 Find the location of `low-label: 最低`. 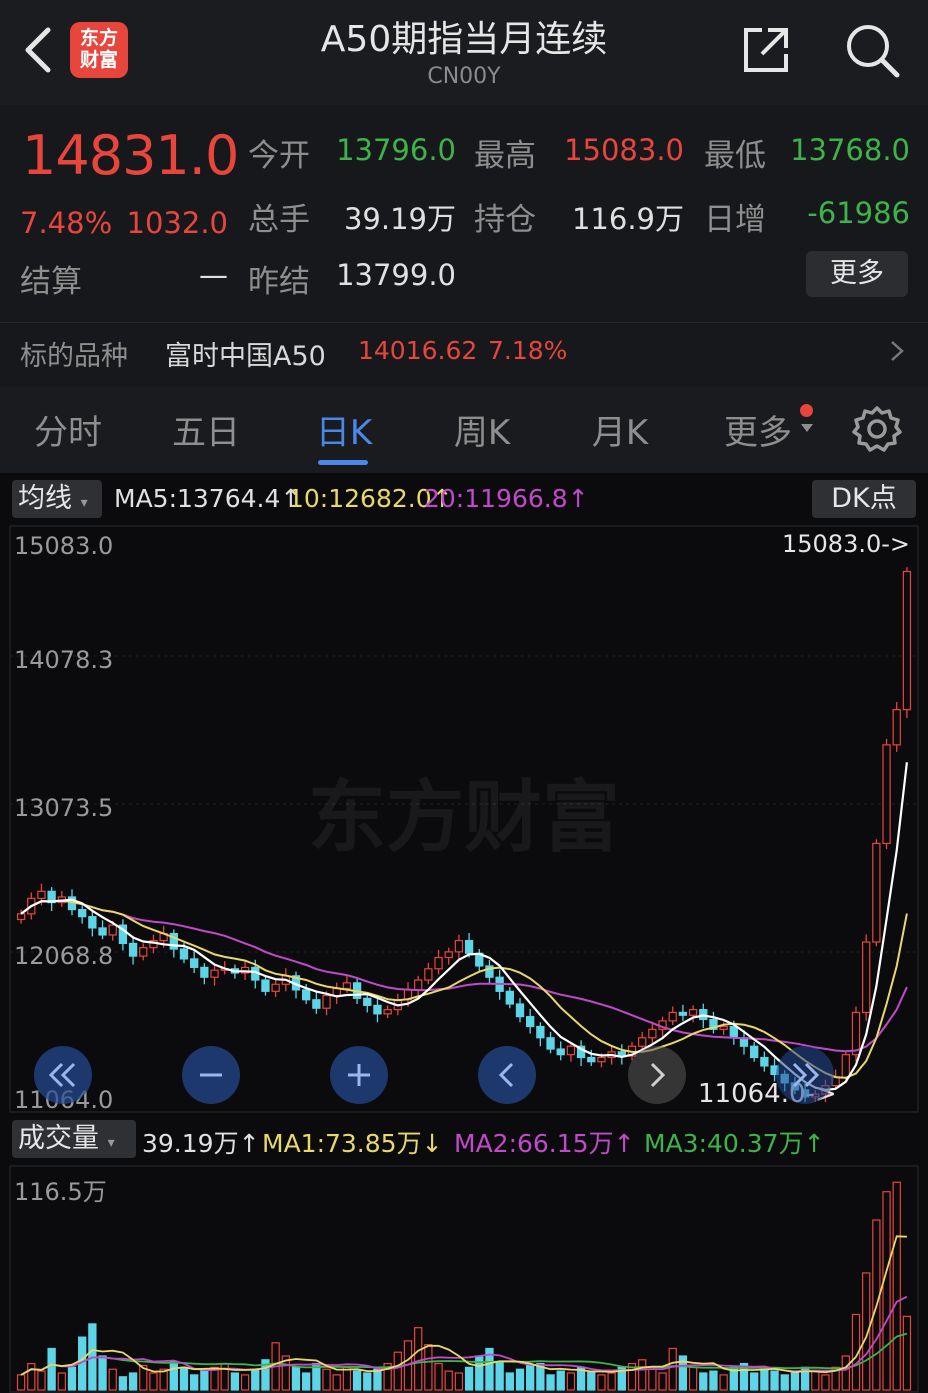

low-label: 最低 is located at coordinates (735, 156).